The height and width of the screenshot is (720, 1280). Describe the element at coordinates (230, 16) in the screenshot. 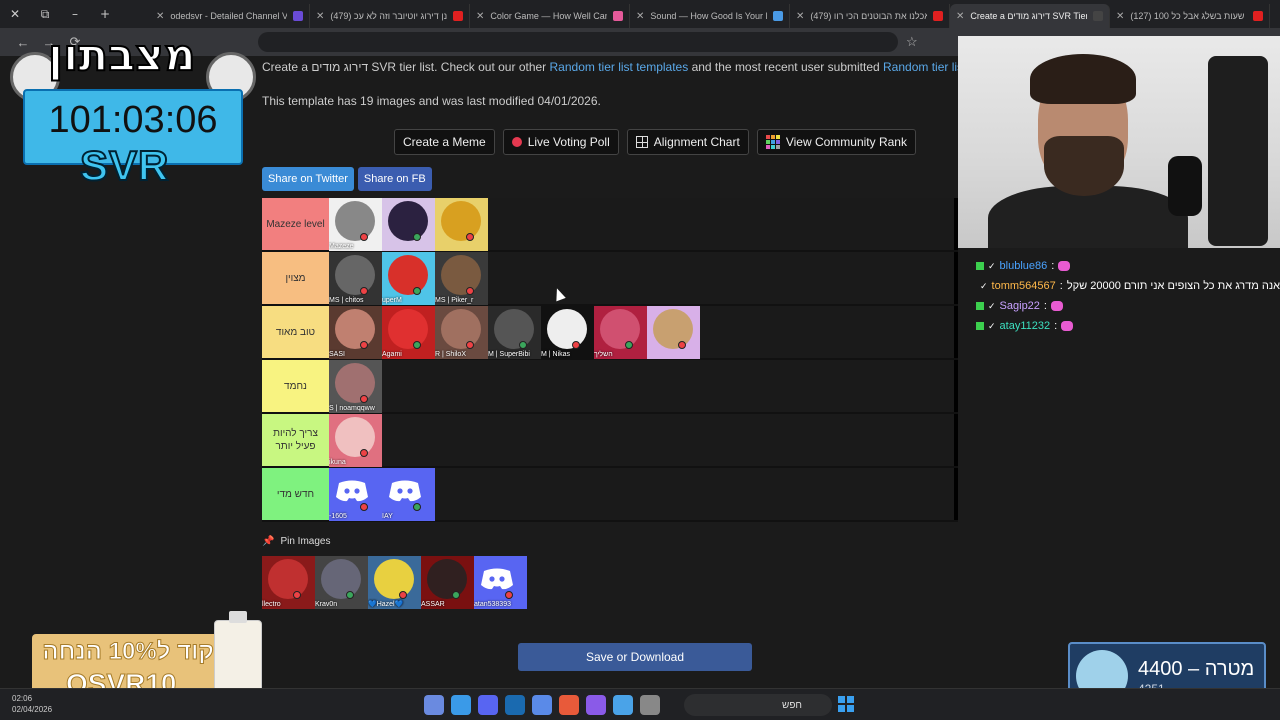

I see `browser-tab: ✕ odedsvr - Detailed Channel Vie` at that location.